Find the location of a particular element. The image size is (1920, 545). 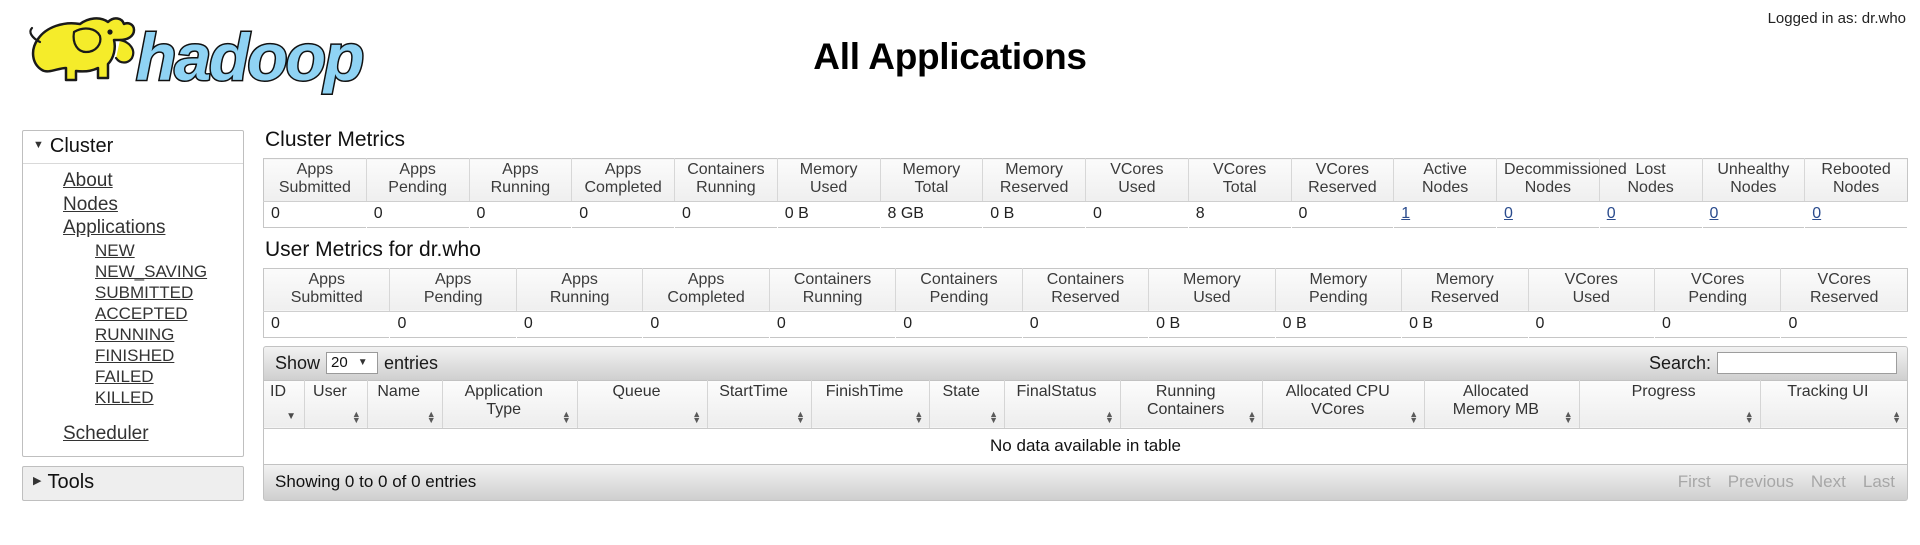

sidebar-item-nodes: Nodes is located at coordinates (133, 205).